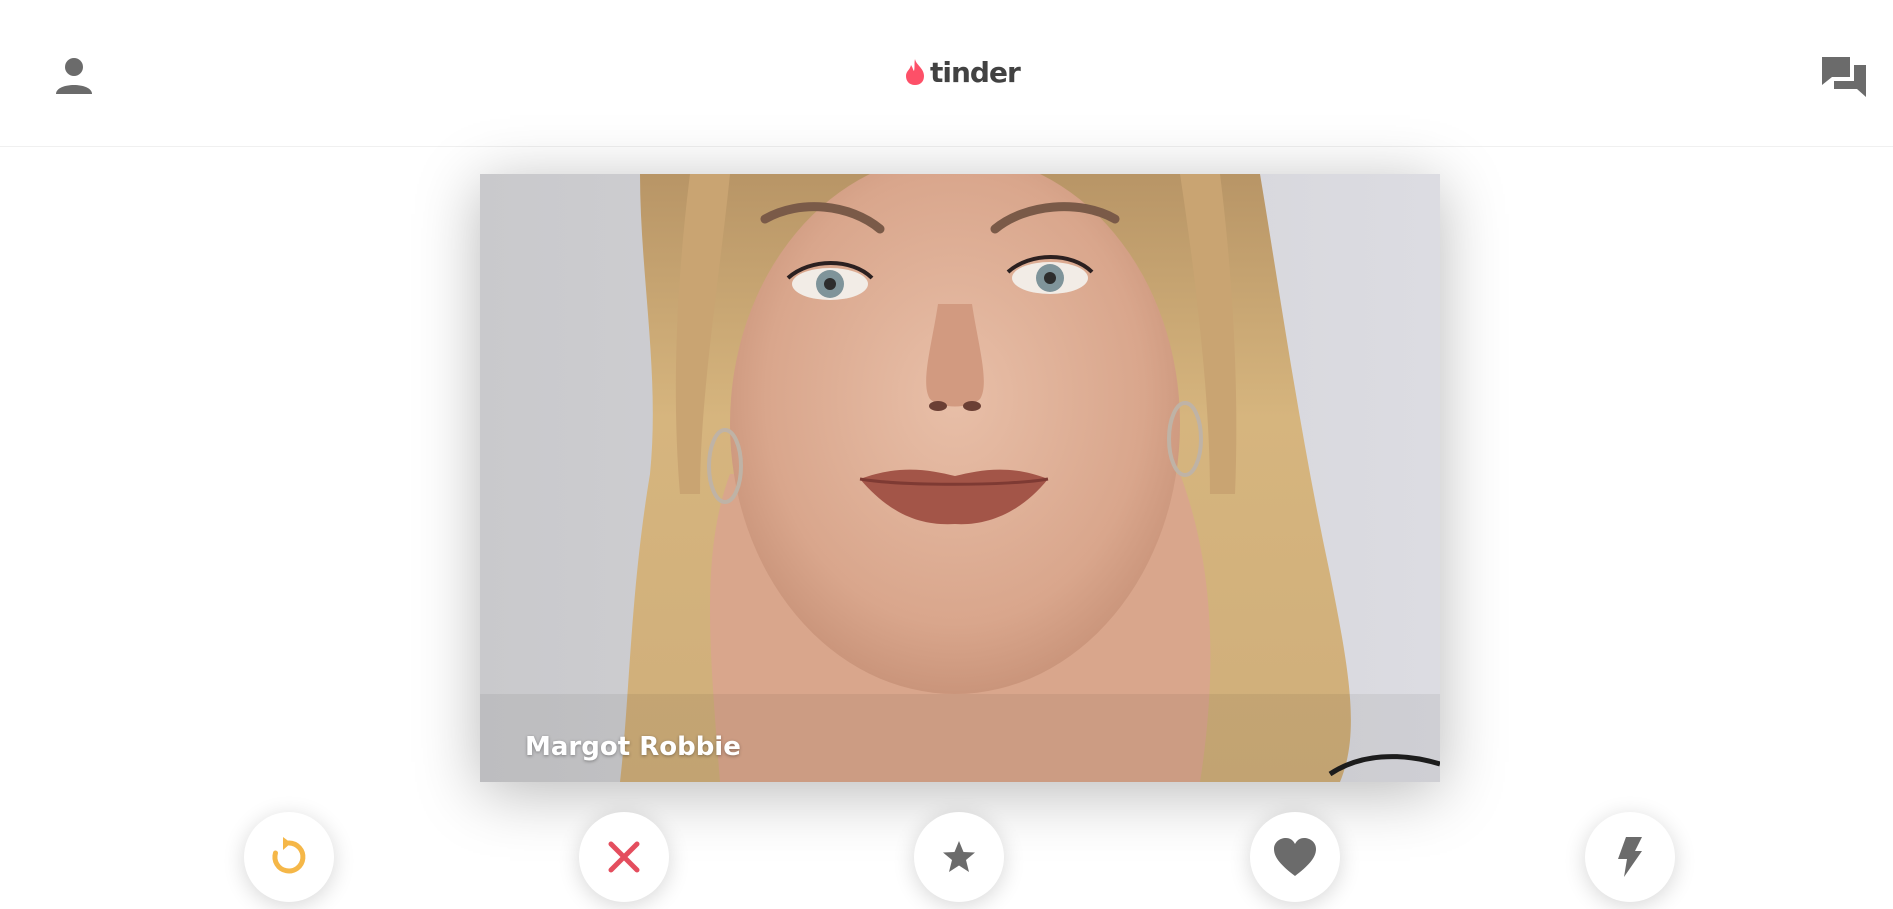  I want to click on tinder-logo: tinder, so click(962, 72).